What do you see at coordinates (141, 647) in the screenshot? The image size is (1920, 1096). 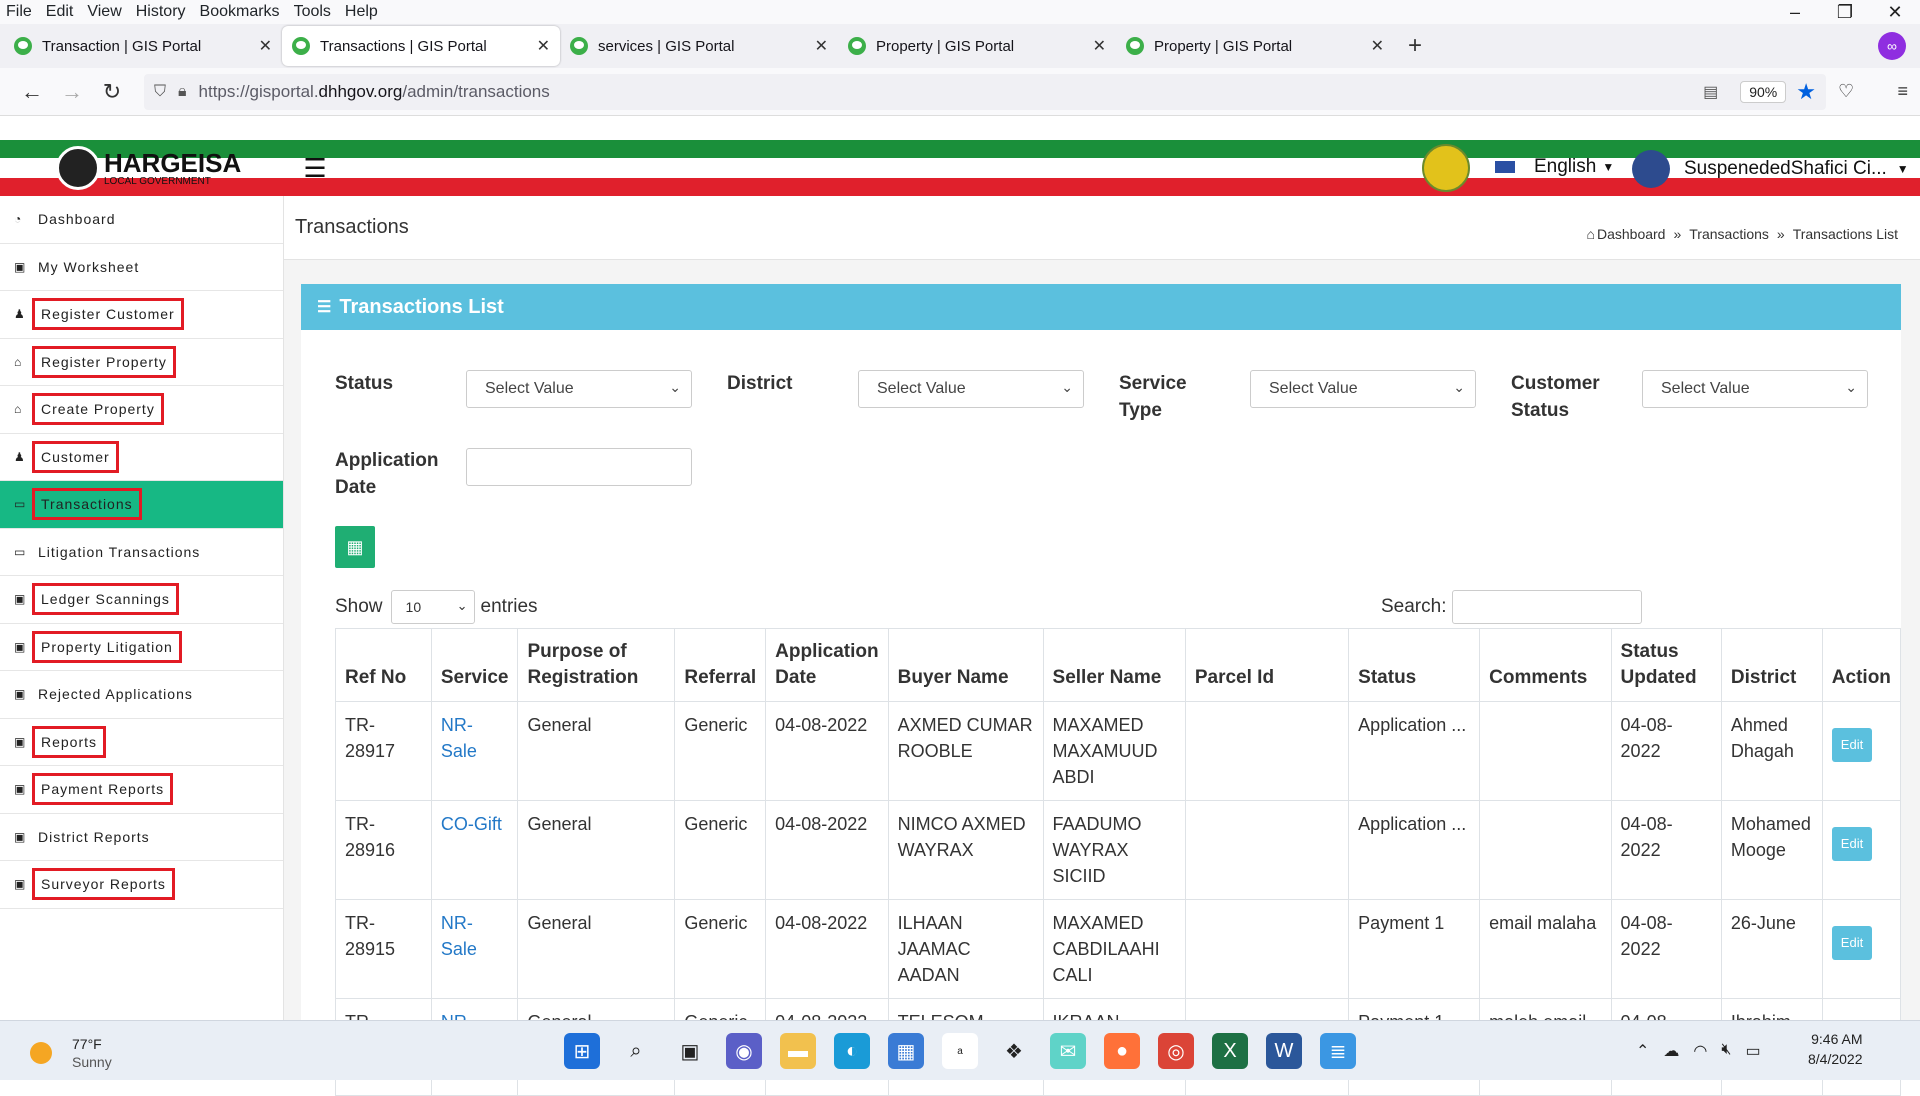 I see `sidebar-item-property-litigation: ▣ Property Litigation` at bounding box center [141, 647].